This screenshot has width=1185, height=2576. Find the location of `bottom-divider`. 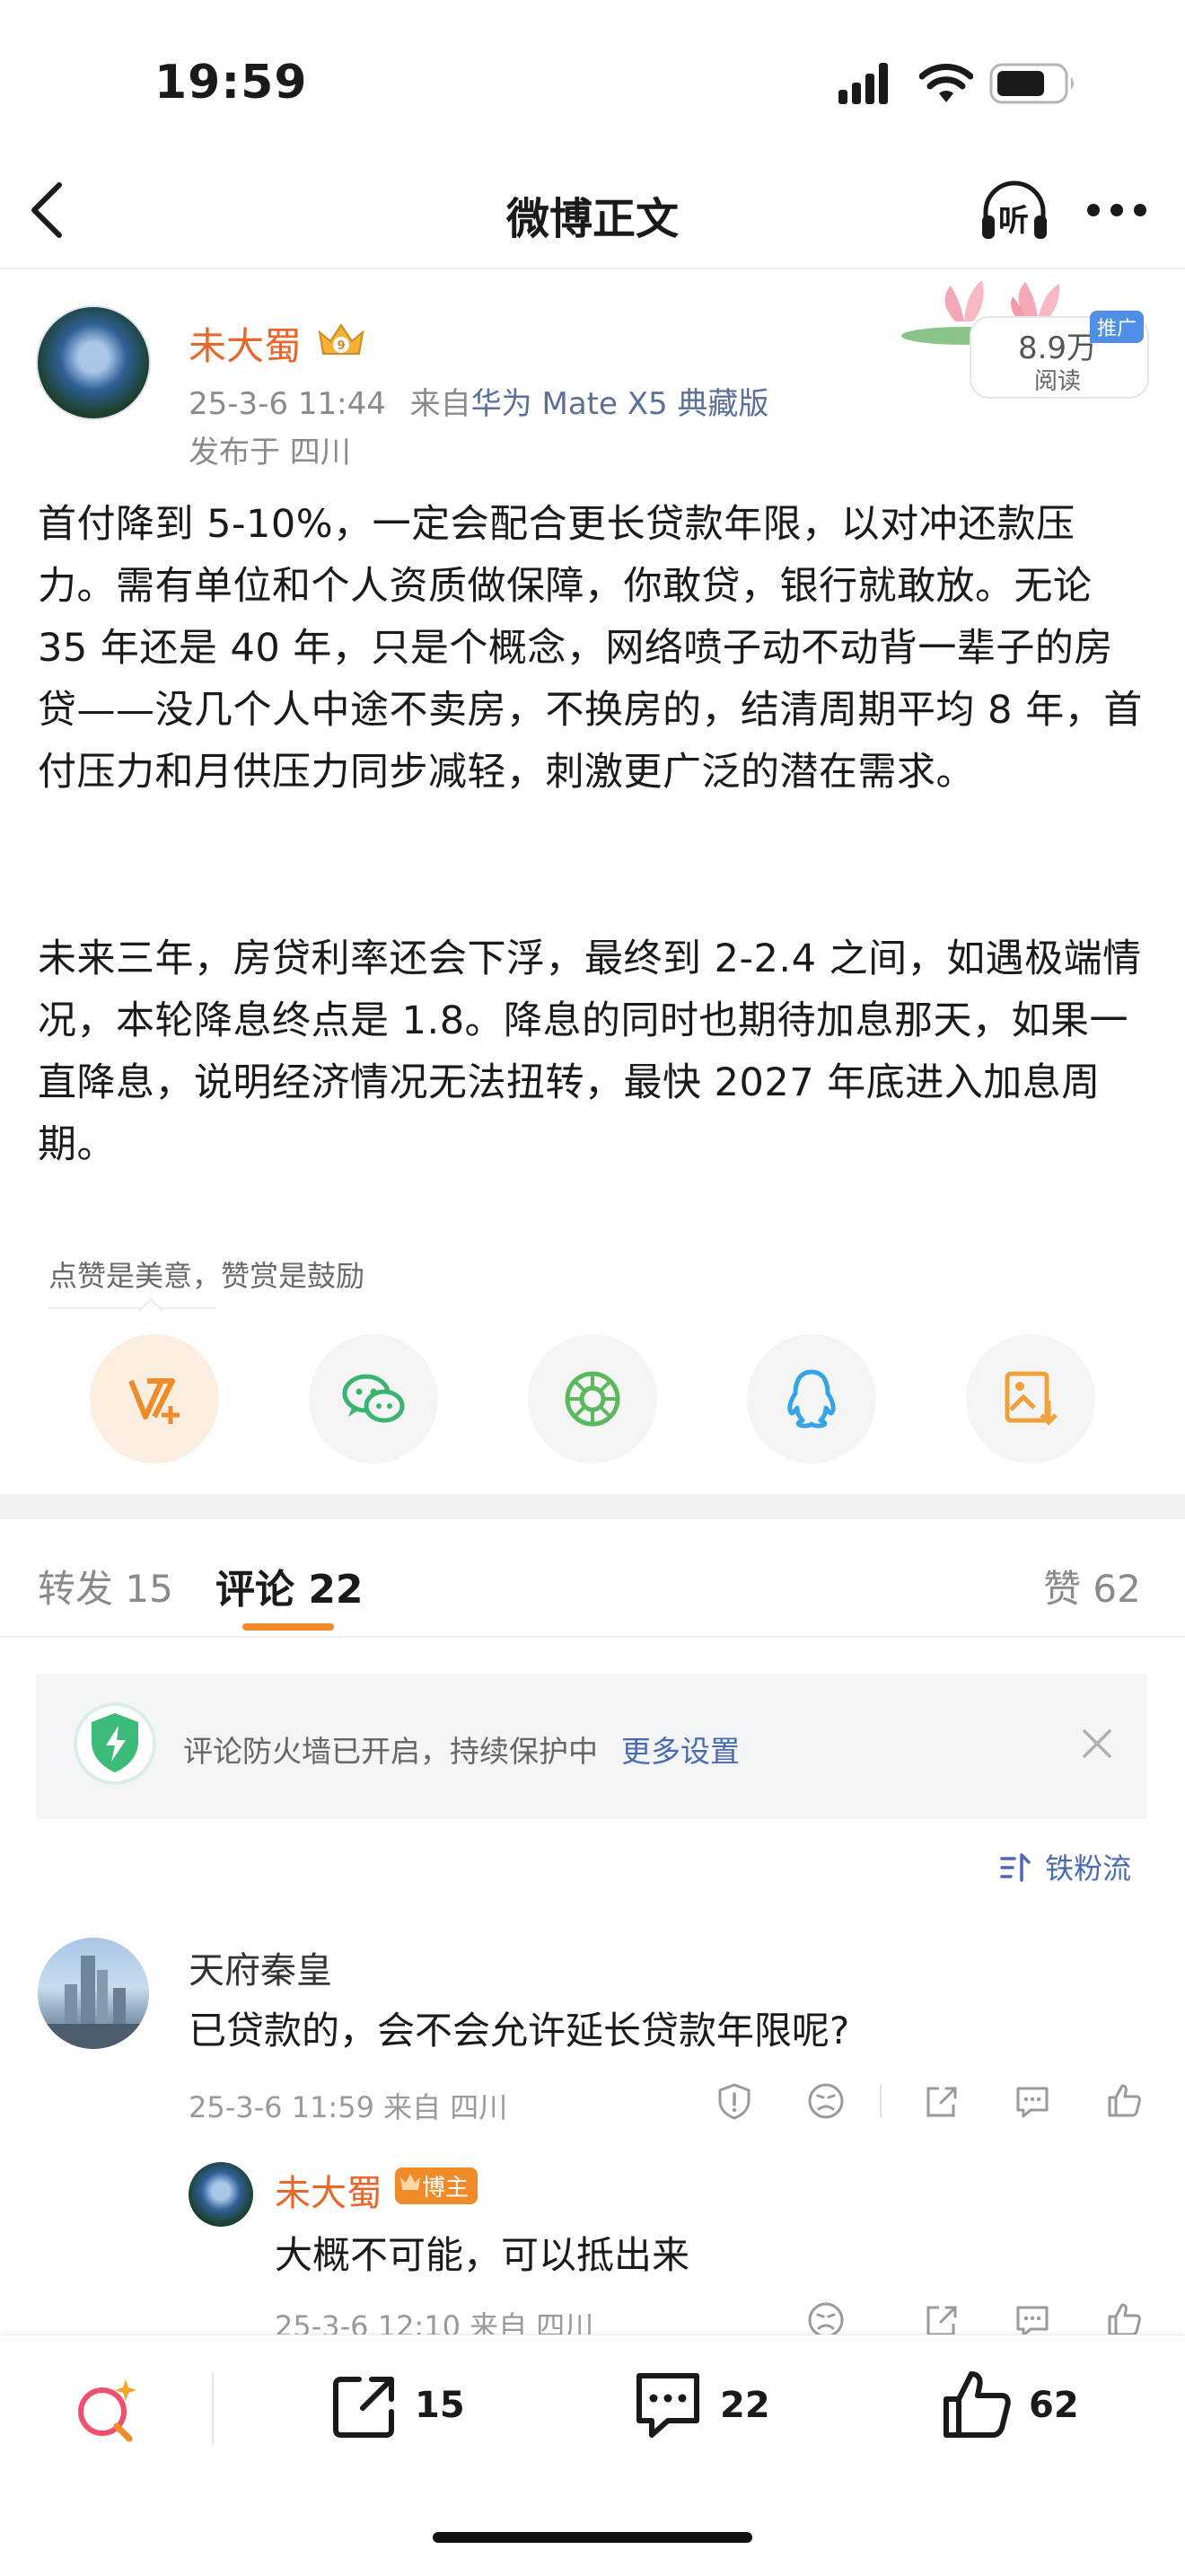

bottom-divider is located at coordinates (213, 2409).